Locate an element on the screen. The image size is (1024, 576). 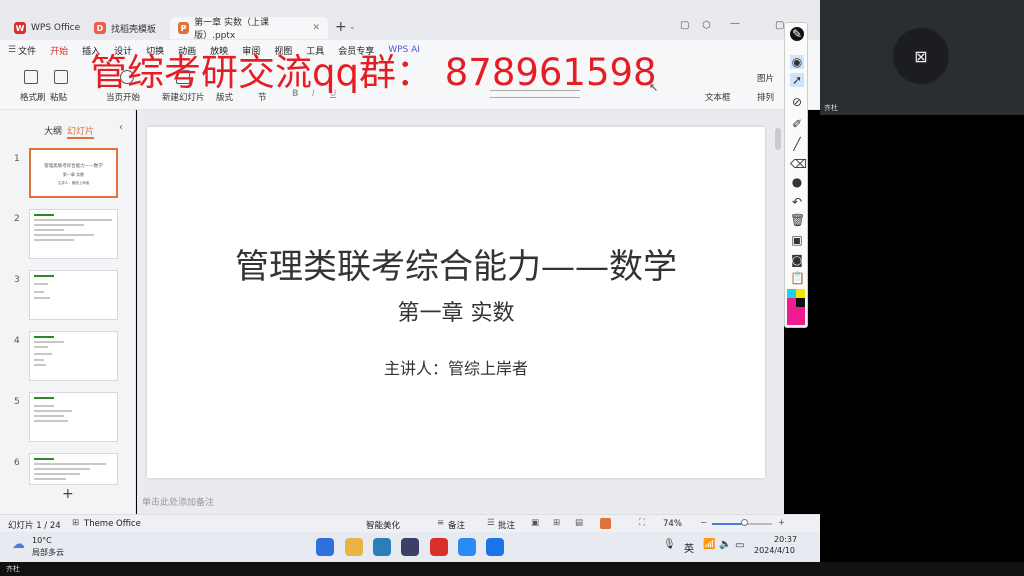
camera-off-icon: ⊠ is located at coordinates (921, 56).